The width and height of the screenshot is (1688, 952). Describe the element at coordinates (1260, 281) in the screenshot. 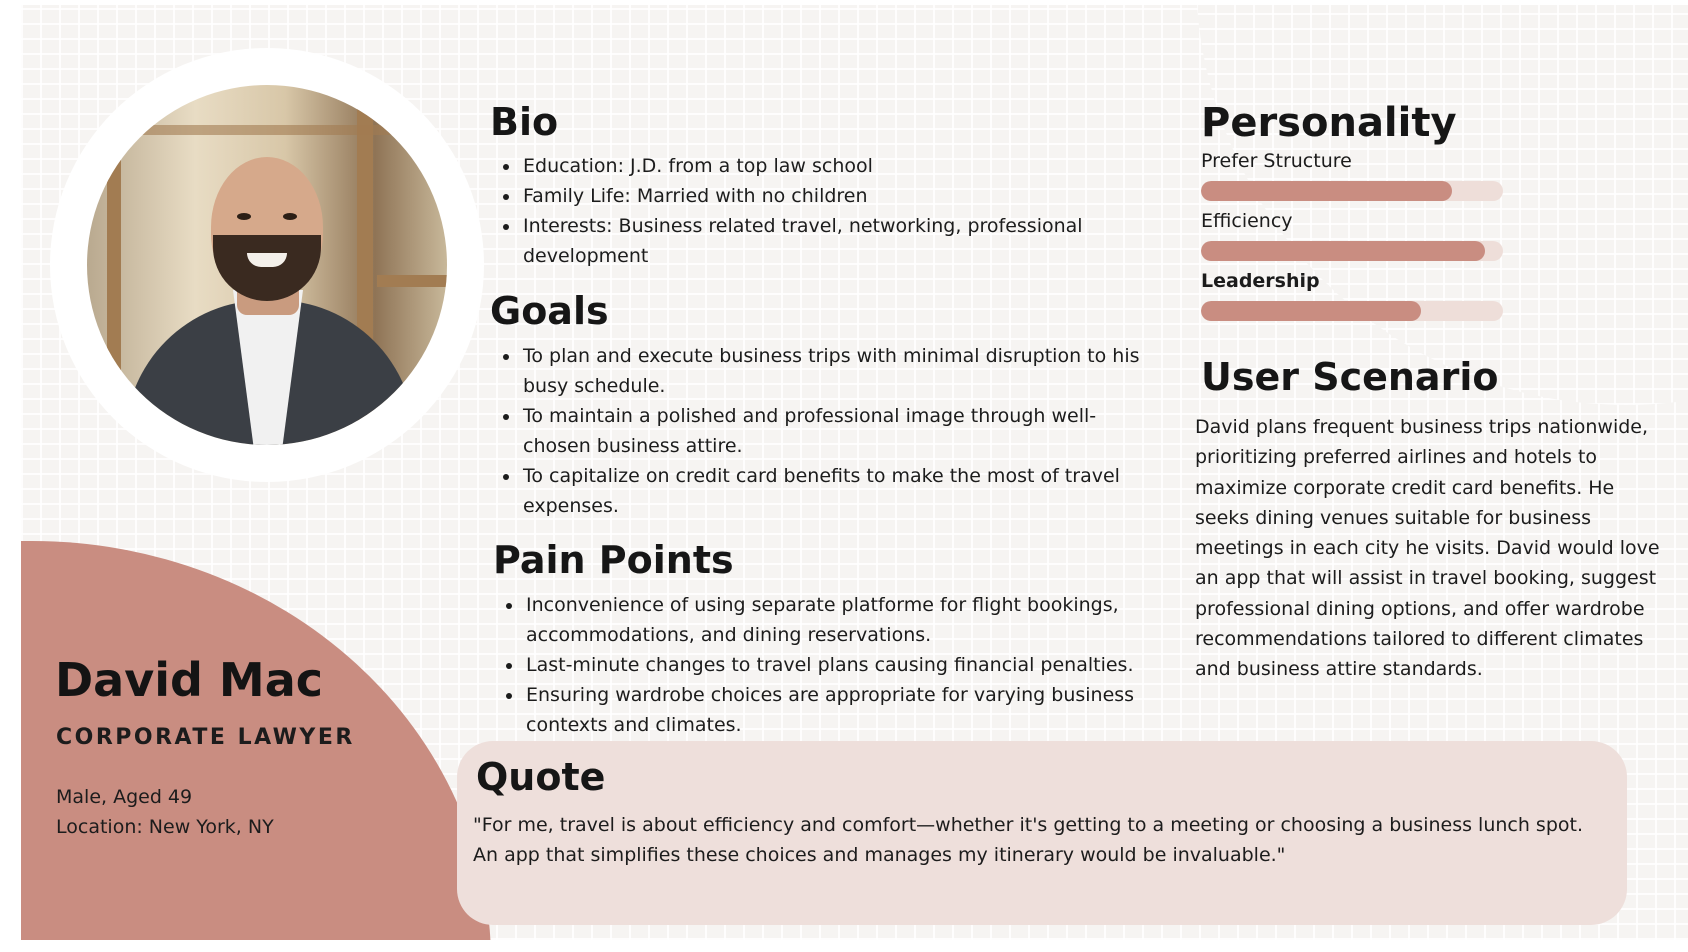

I see `trait-label-leadership: Leadership` at that location.